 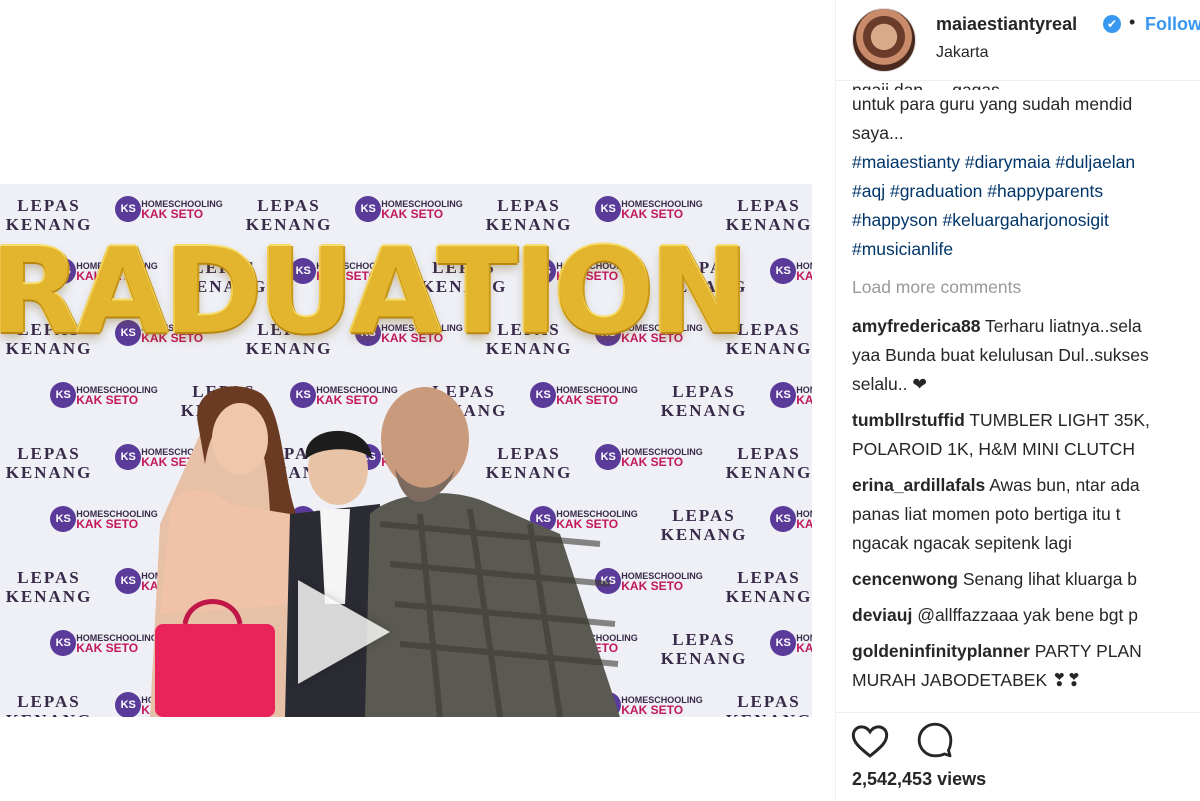 I want to click on post-header: maiaestiantyreal ✔ • Follow Jakarta, so click(x=1018, y=40).